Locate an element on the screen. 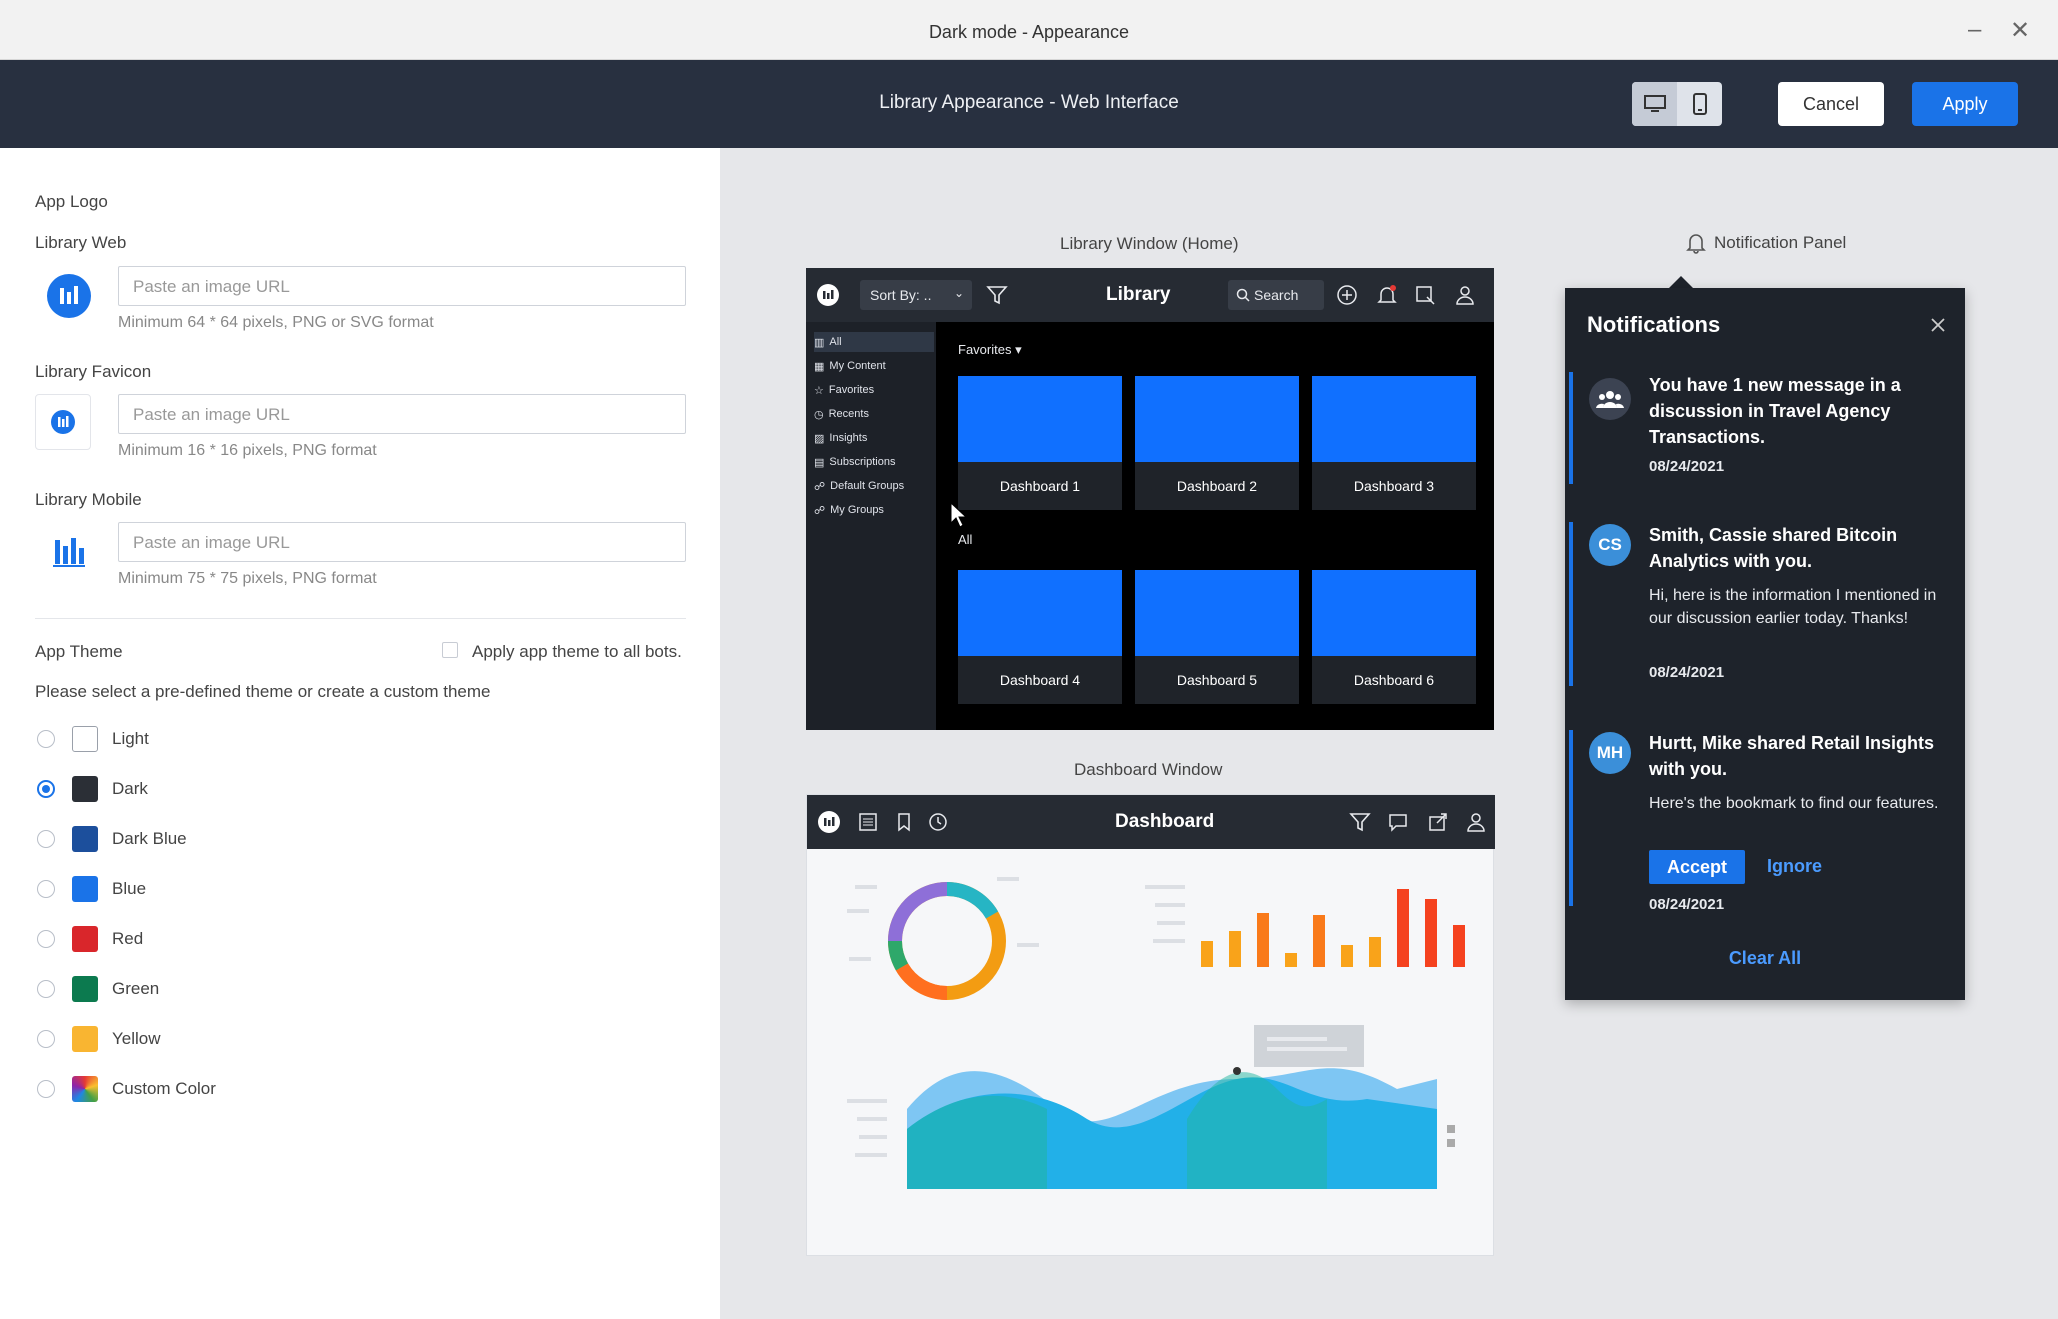 This screenshot has width=2058, height=1319. cancel-button: Cancel is located at coordinates (1831, 104).